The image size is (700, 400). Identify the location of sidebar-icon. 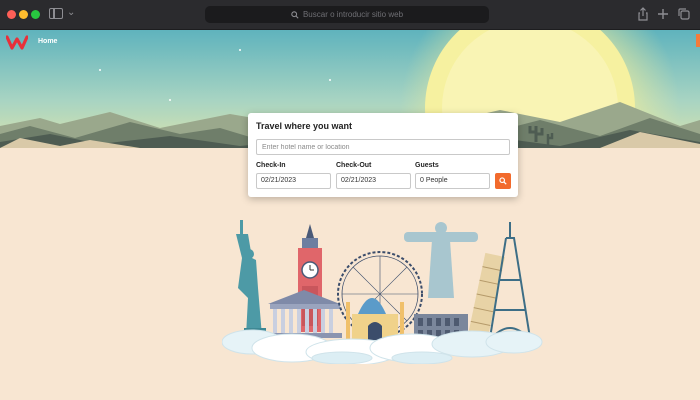
(56, 13).